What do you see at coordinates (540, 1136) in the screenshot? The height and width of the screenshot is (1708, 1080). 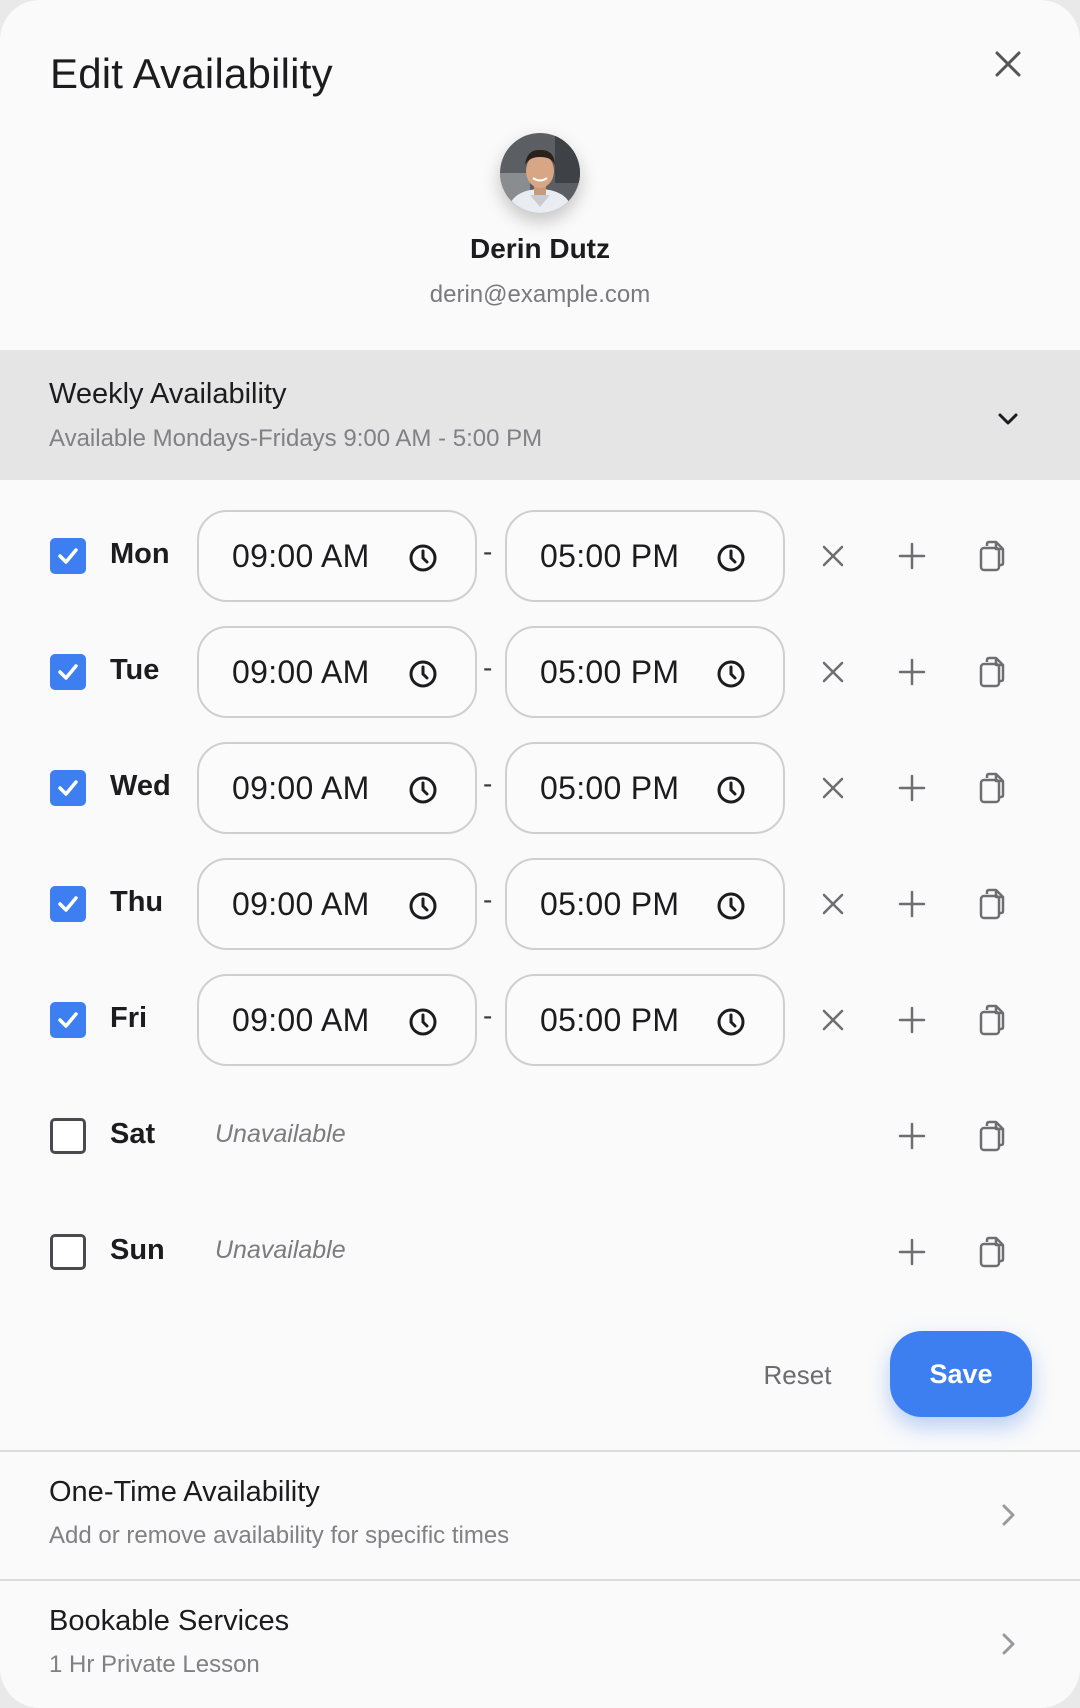 I see `day-row-sat: Sat Unavailable` at bounding box center [540, 1136].